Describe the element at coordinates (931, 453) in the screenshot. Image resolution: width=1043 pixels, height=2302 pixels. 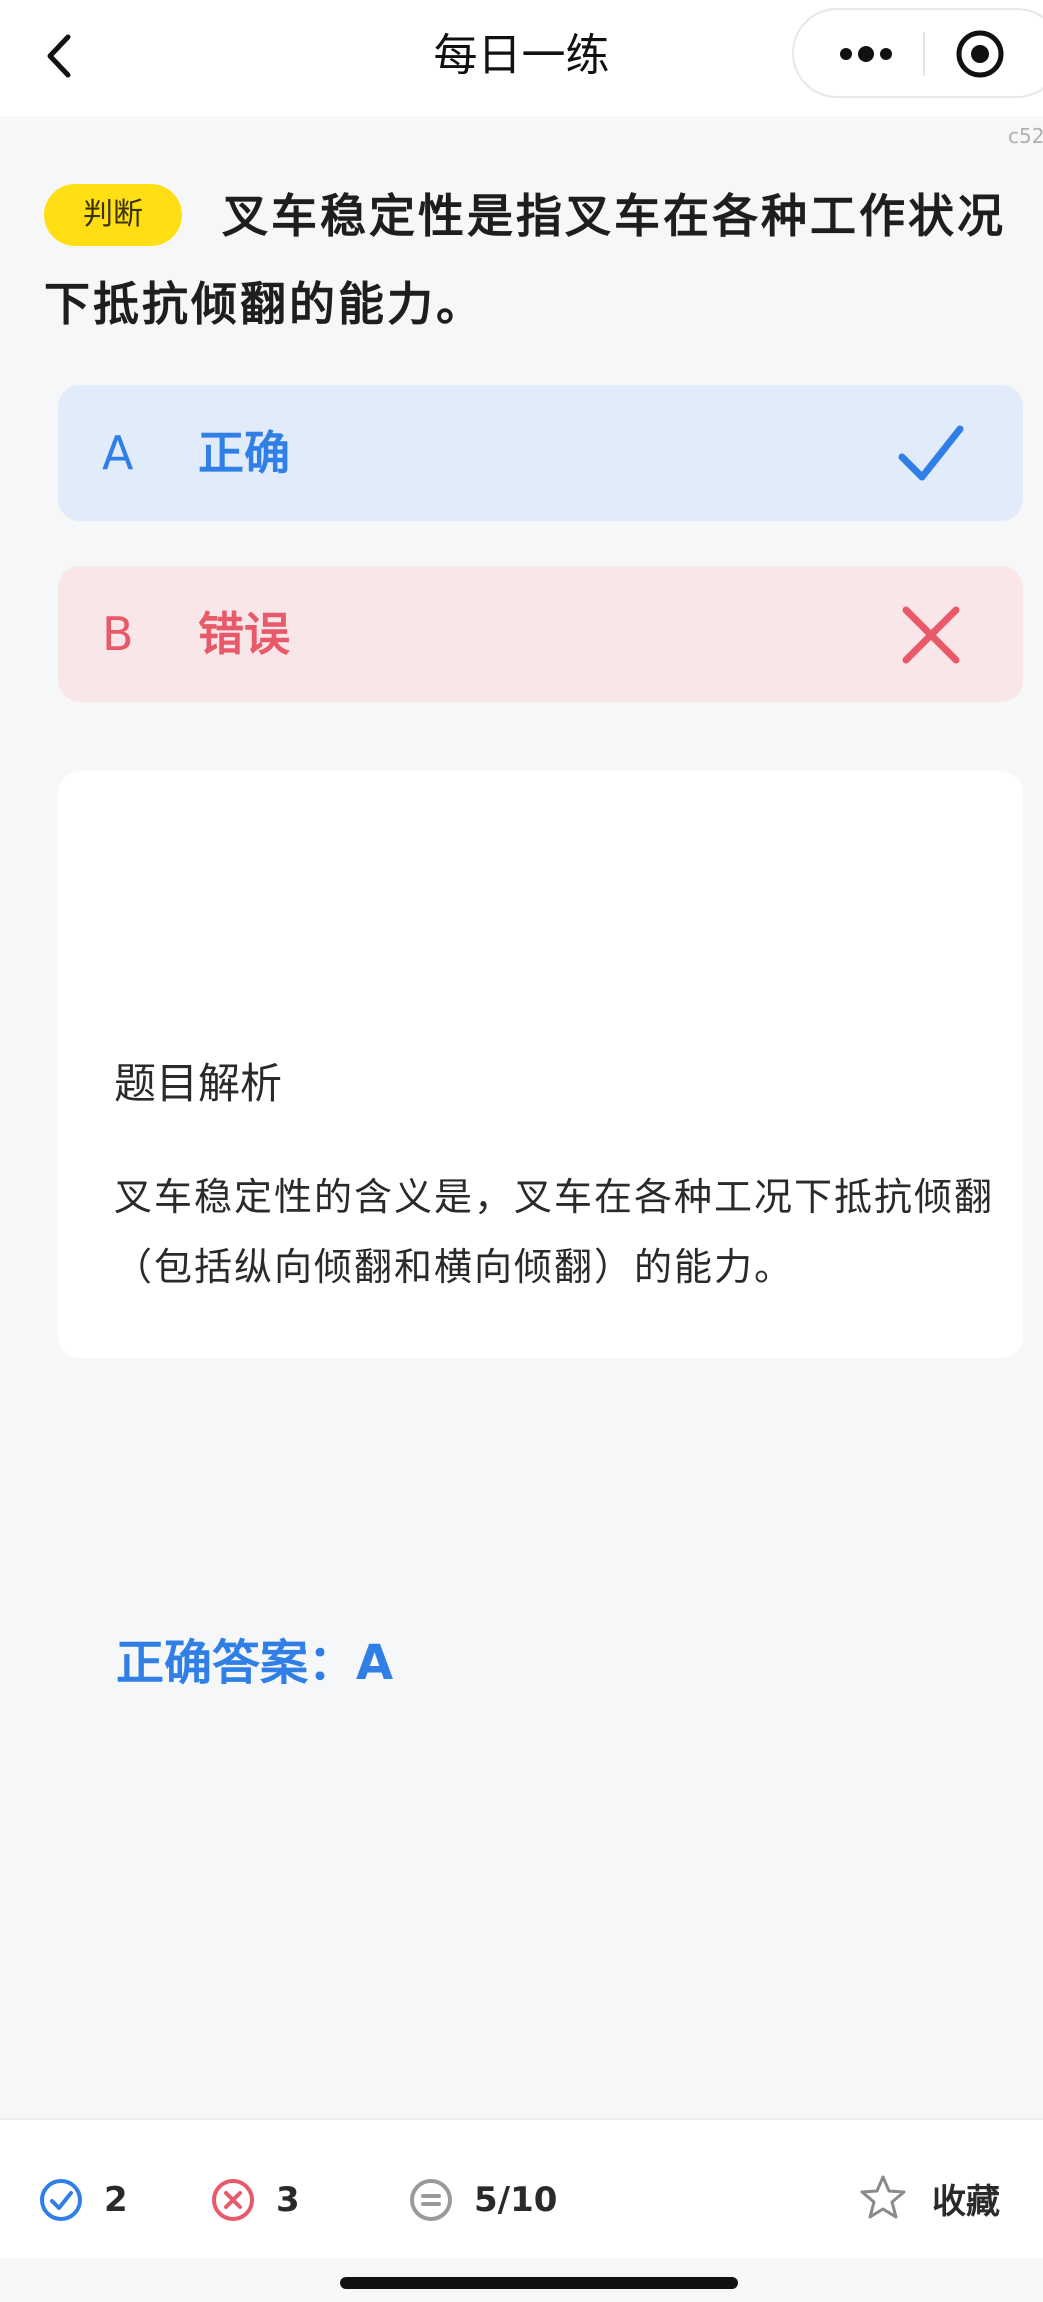
I see `check-icon` at that location.